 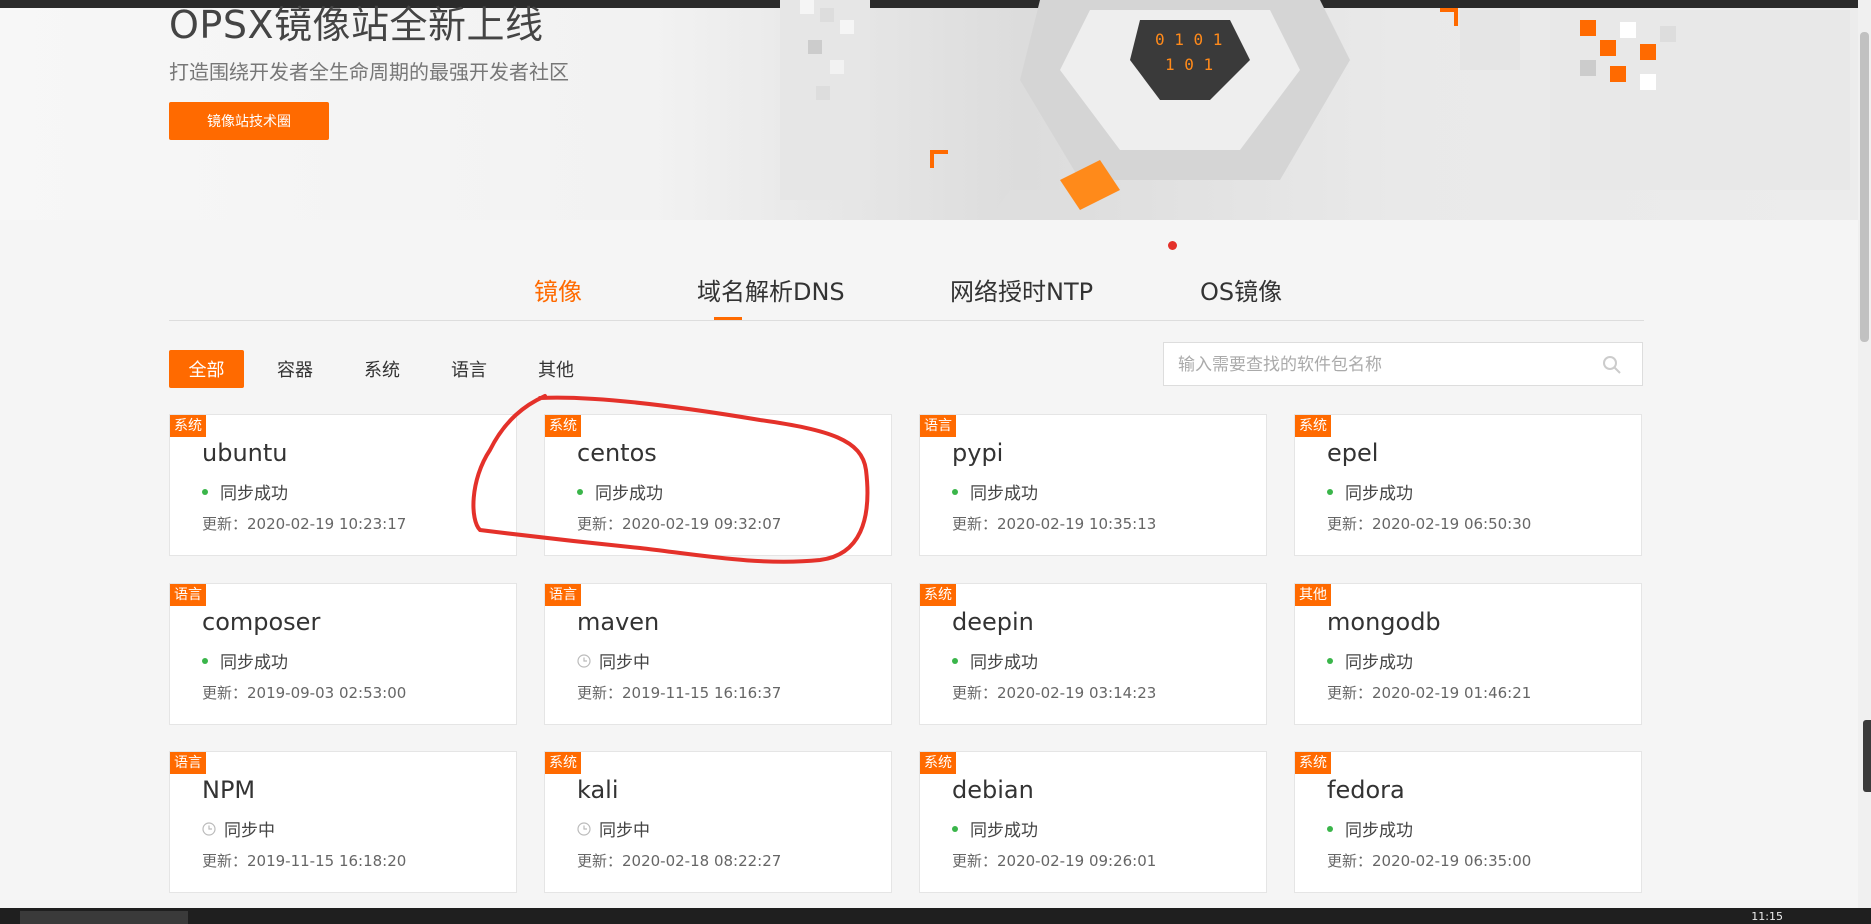 What do you see at coordinates (249, 121) in the screenshot?
I see `tech-circle-button: 镜像站技术圈` at bounding box center [249, 121].